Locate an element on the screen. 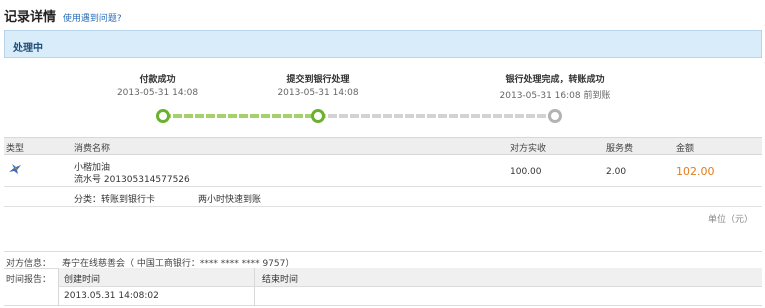 The width and height of the screenshot is (765, 308). transfer-bird-icon is located at coordinates (15, 170).